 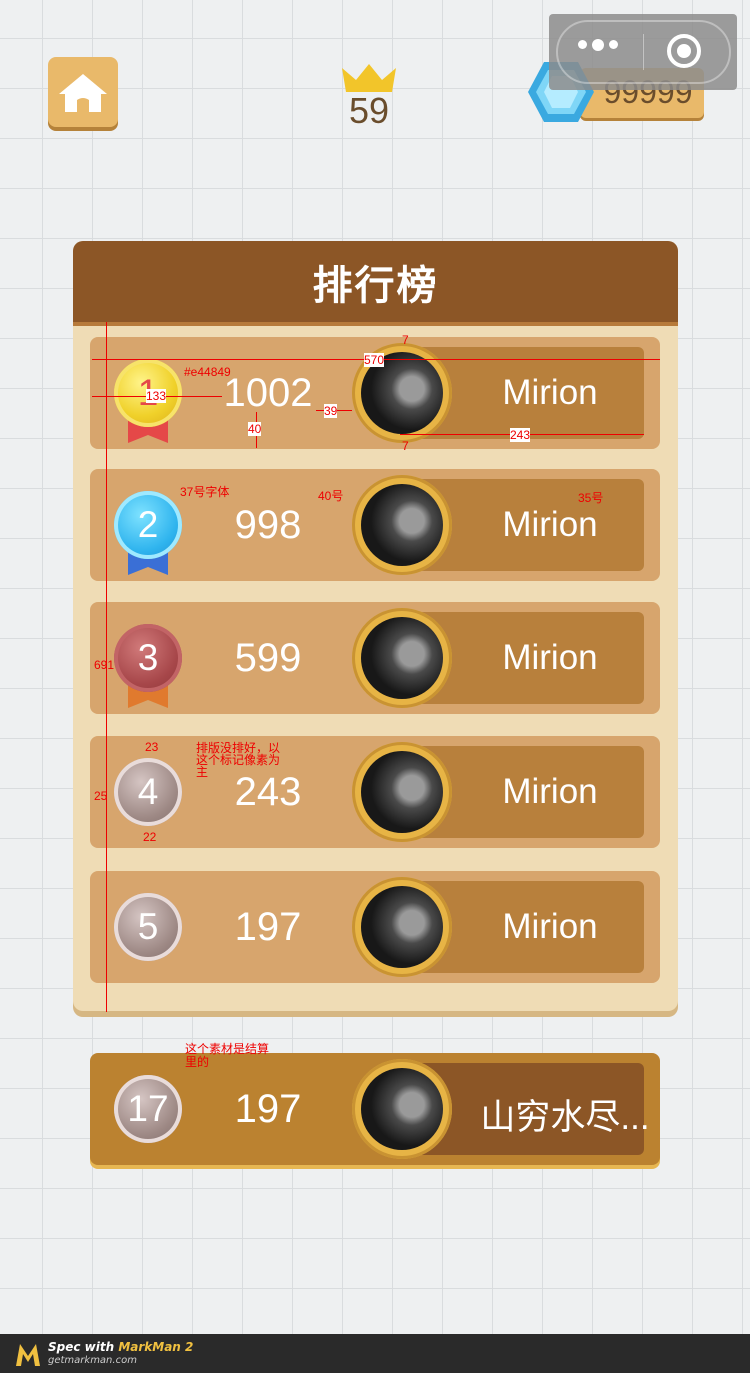 I want to click on medal-group: 17, so click(x=150, y=1109).